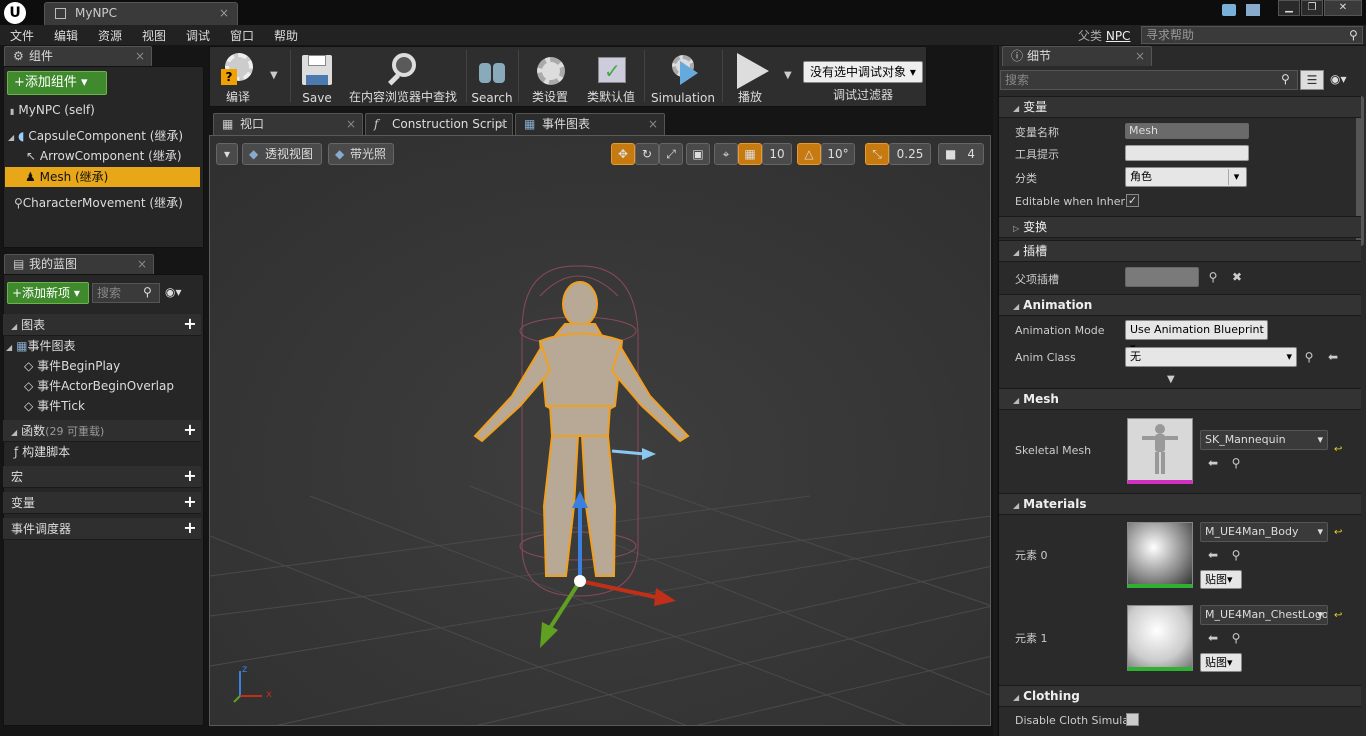 The width and height of the screenshot is (1366, 736). Describe the element at coordinates (961, 154) in the screenshot. I see `camera-speed-button: ■ 4` at that location.